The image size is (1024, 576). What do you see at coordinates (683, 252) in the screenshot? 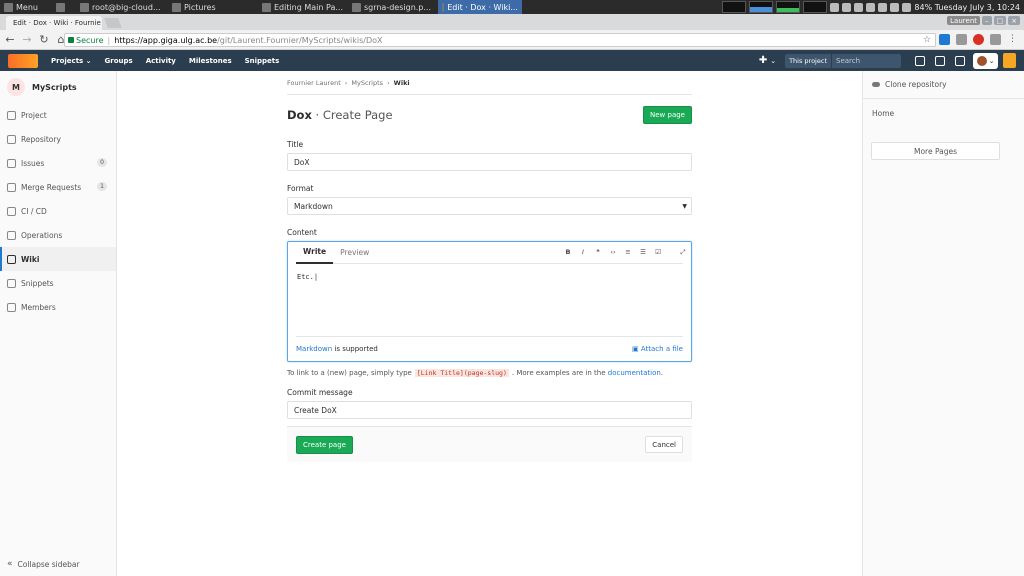
I see `fullscreen-icon: ⤢` at bounding box center [683, 252].